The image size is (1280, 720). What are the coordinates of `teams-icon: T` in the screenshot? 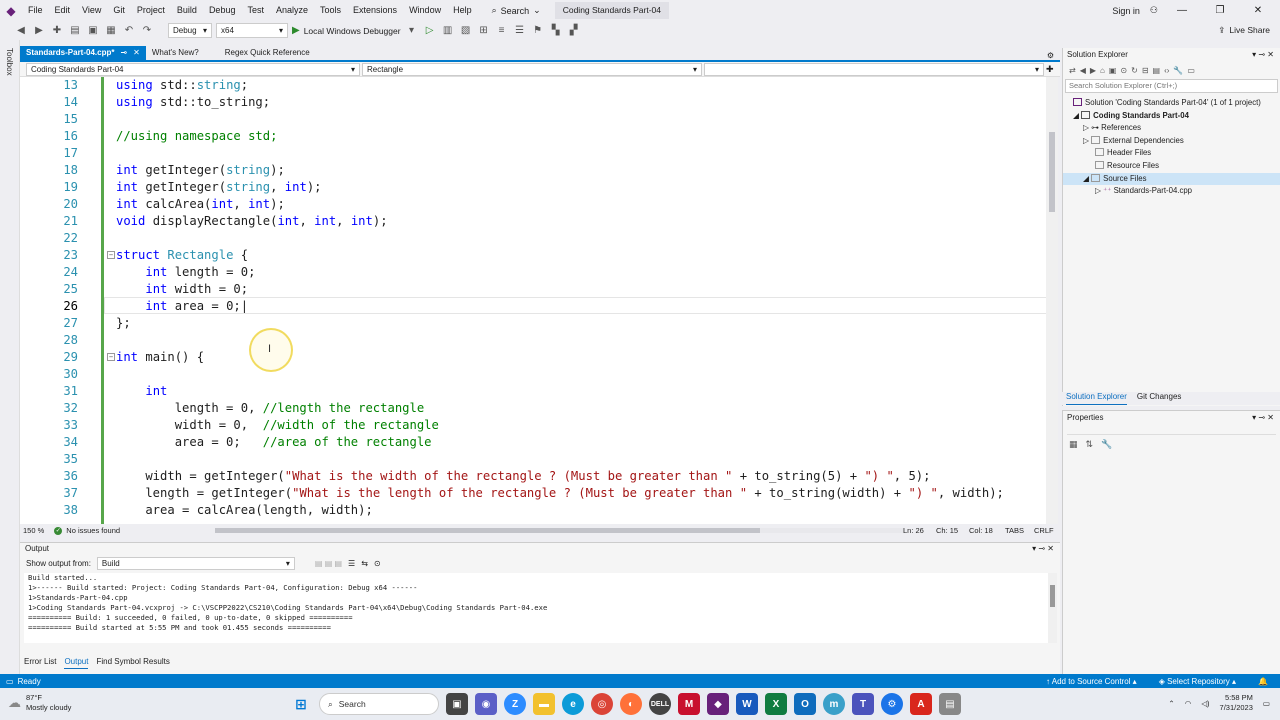 It's located at (863, 704).